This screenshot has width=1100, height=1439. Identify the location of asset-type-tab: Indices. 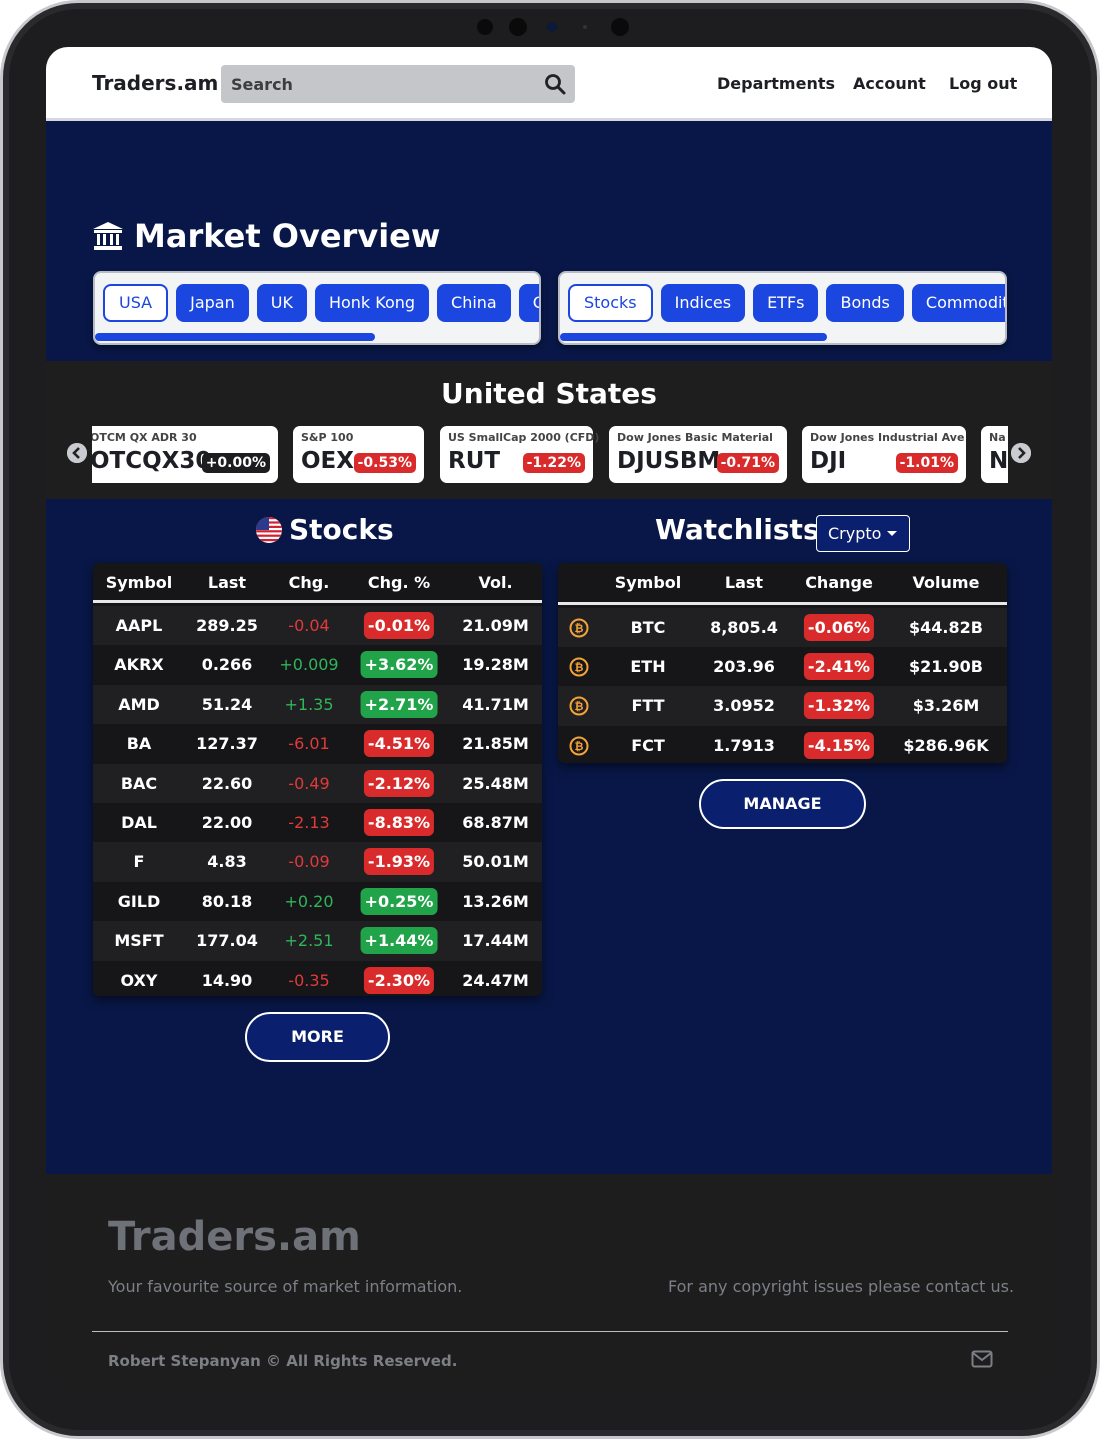
(703, 303).